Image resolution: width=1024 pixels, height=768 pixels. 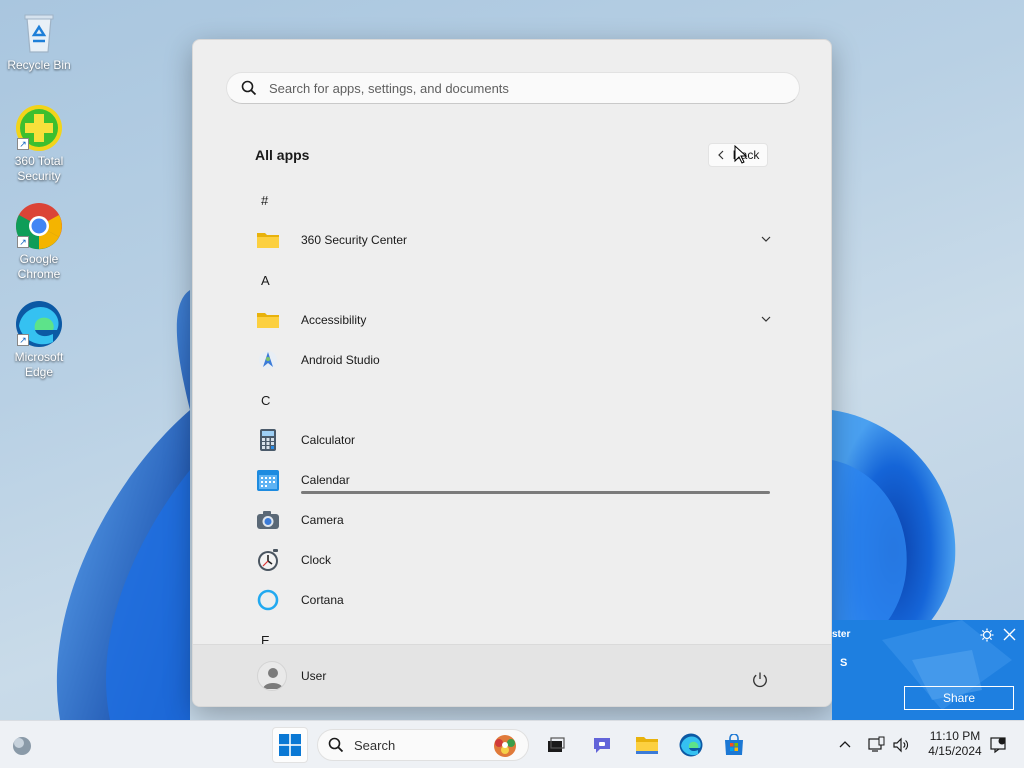 I want to click on letter-header-c: C, so click(x=521, y=400).